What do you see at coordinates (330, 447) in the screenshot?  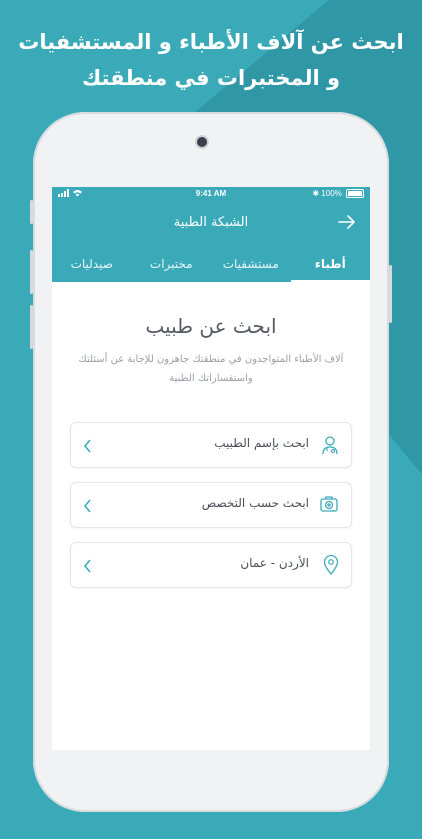 I see `doctor-icon` at bounding box center [330, 447].